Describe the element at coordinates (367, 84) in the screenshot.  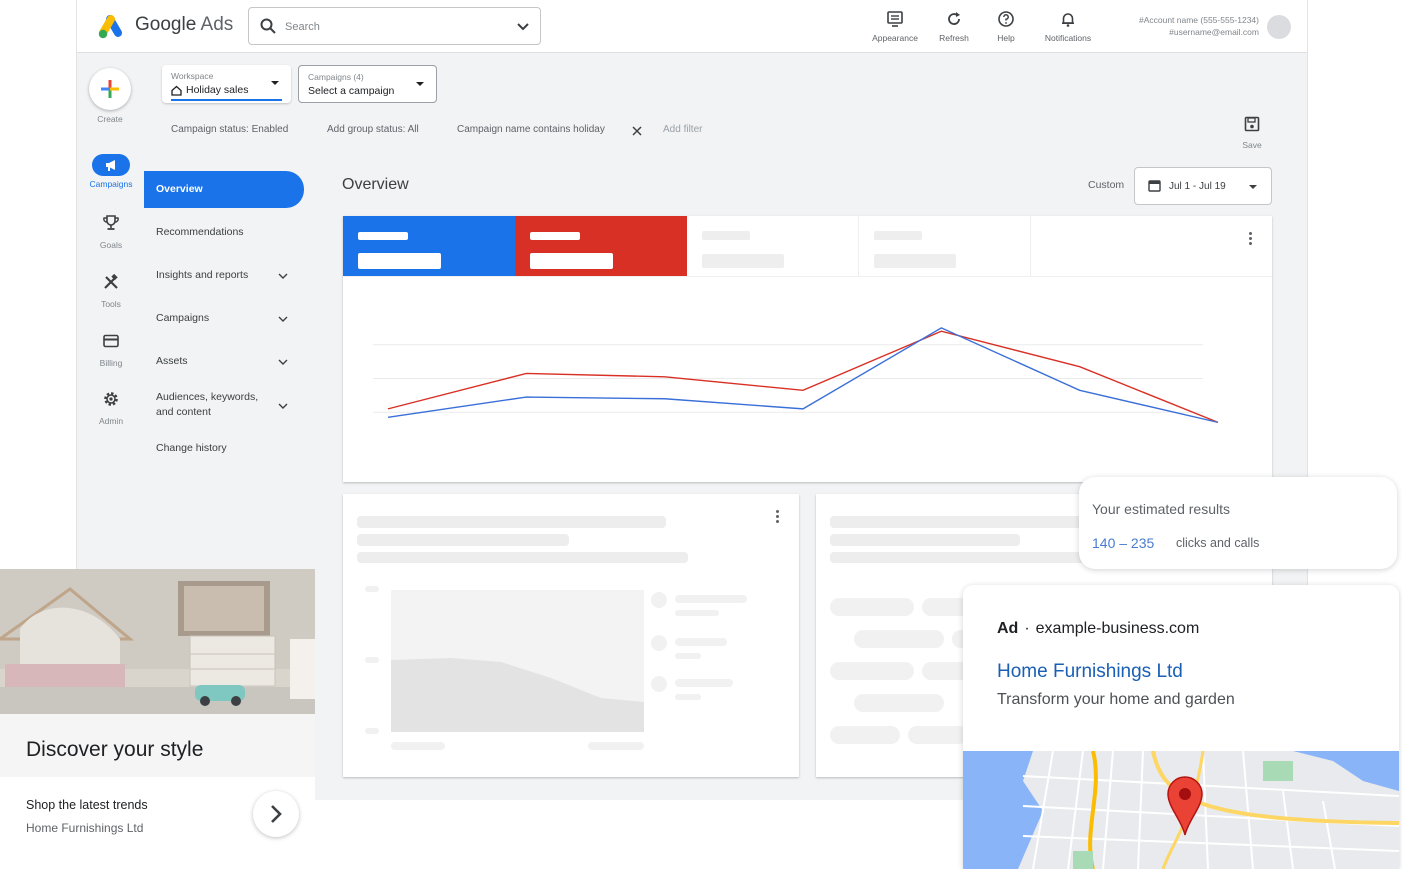
I see `campaign-selector: Campaigns (4) Select a campaign` at that location.